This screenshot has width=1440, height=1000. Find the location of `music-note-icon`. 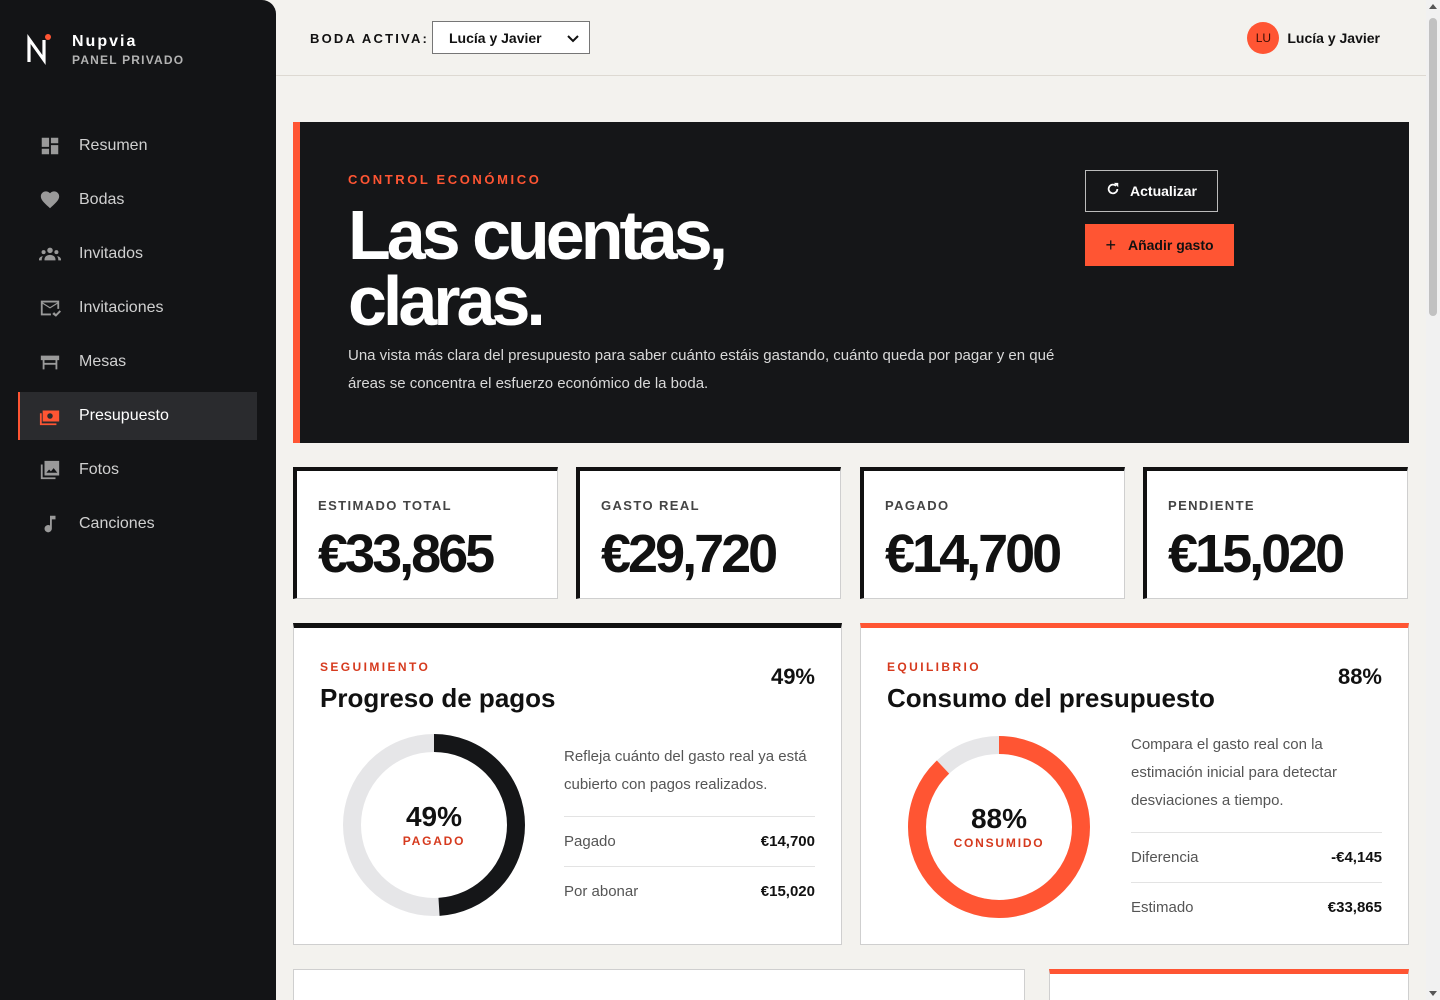

music-note-icon is located at coordinates (50, 524).